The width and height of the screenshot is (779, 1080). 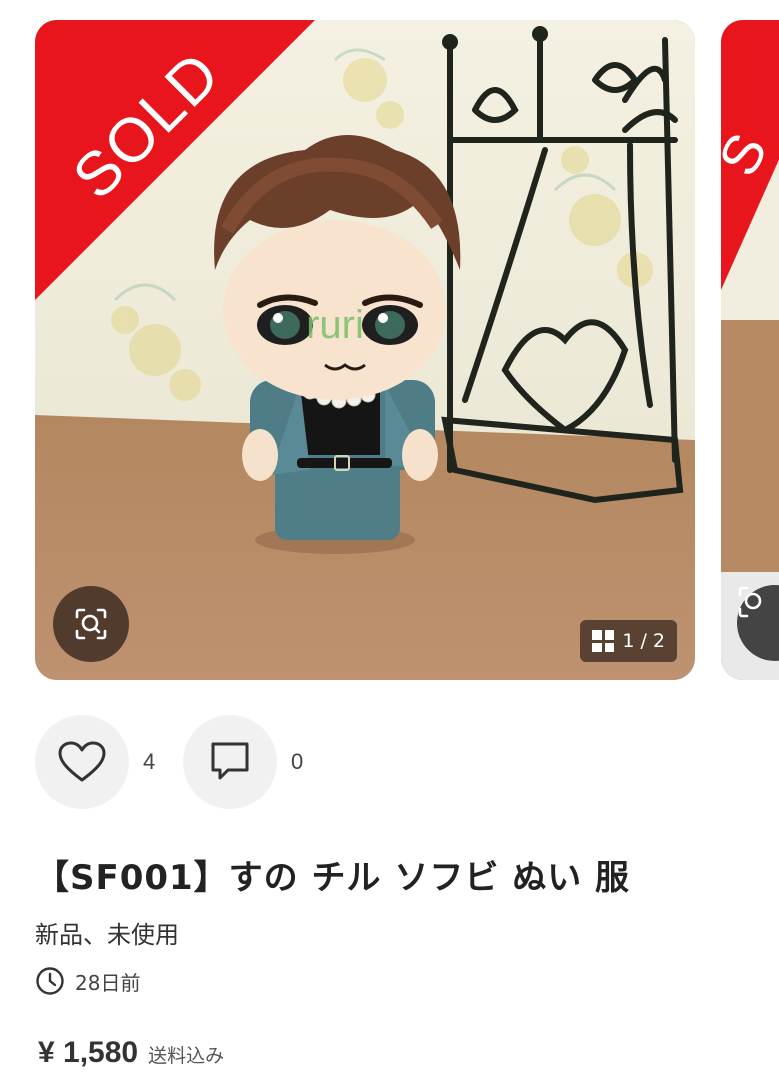 I want to click on comments-count: 0, so click(x=297, y=761).